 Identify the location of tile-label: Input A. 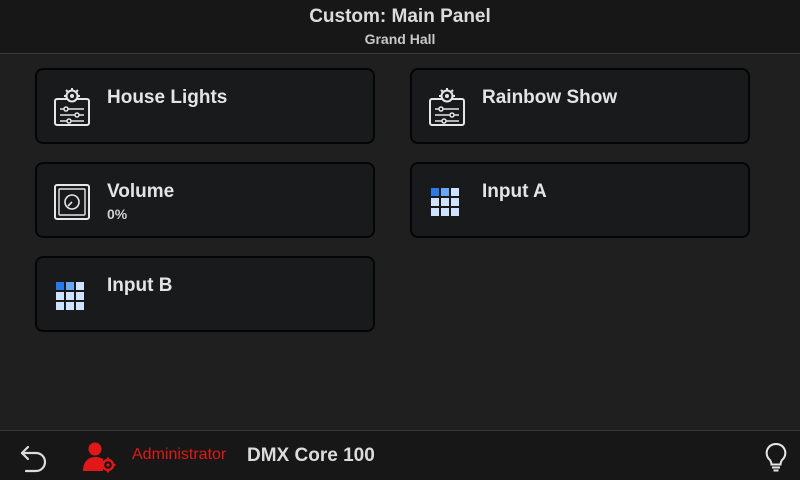
(514, 191).